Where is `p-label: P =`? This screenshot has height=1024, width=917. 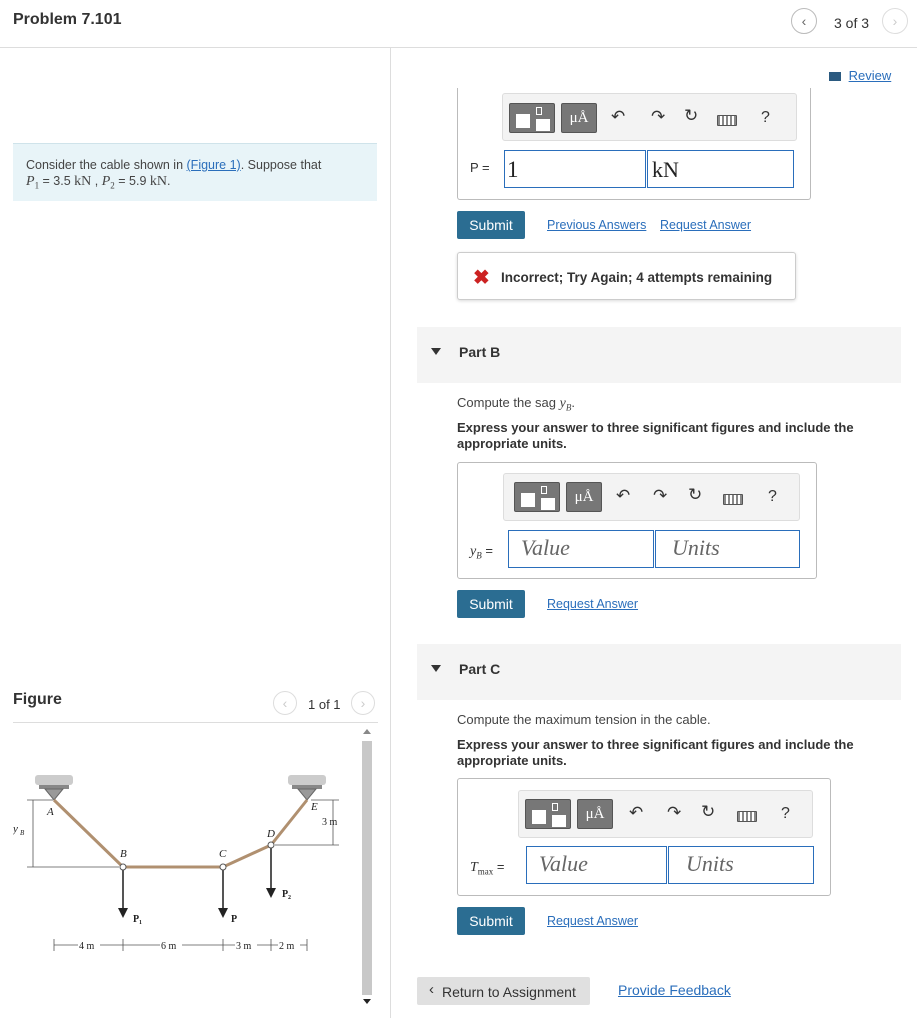 p-label: P = is located at coordinates (480, 167).